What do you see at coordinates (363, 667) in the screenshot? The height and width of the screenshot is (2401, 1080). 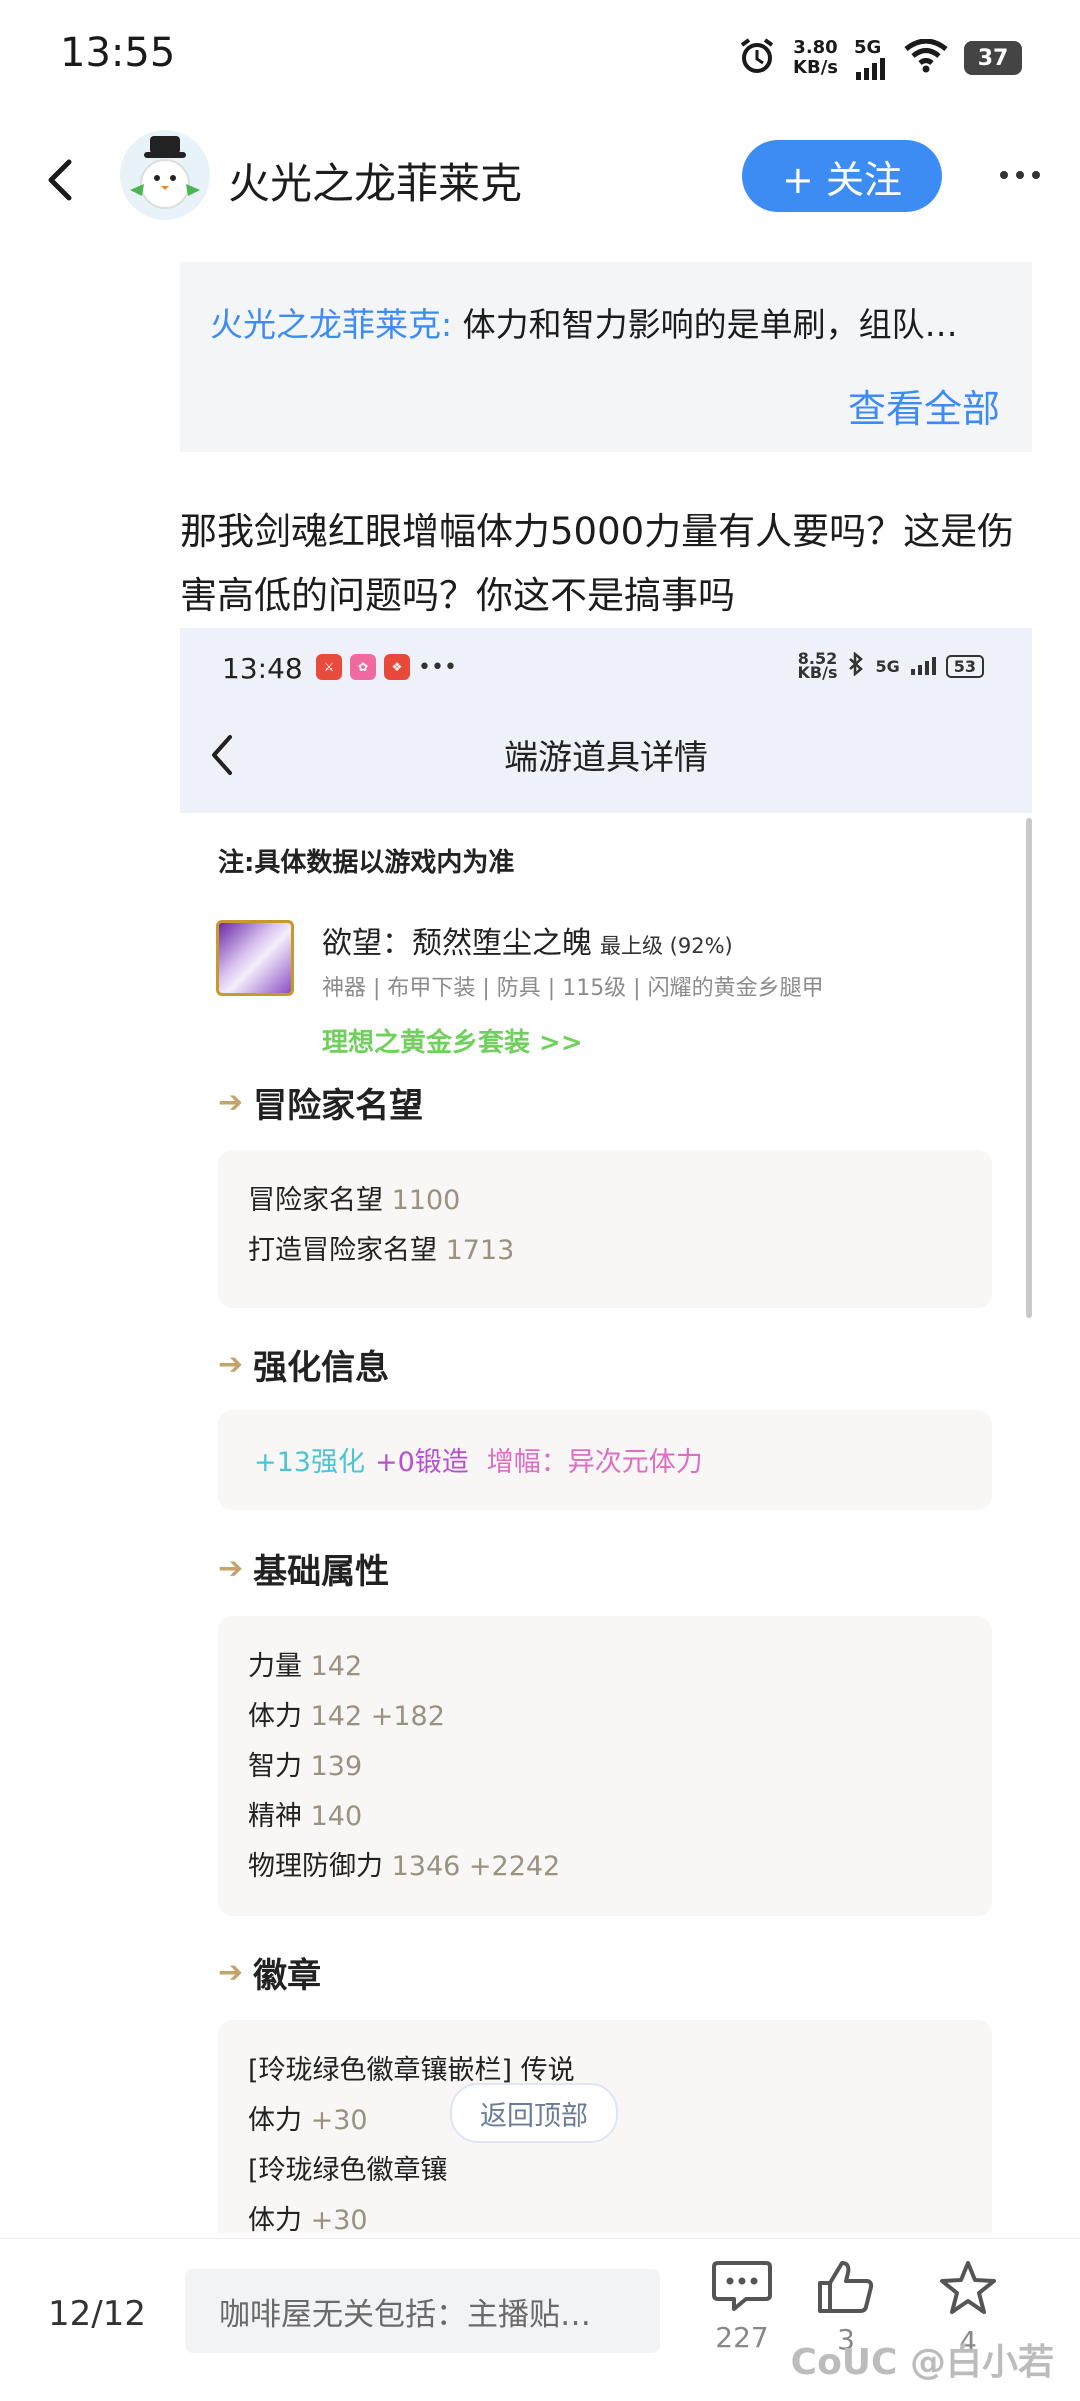 I see `app-icon: ✿` at bounding box center [363, 667].